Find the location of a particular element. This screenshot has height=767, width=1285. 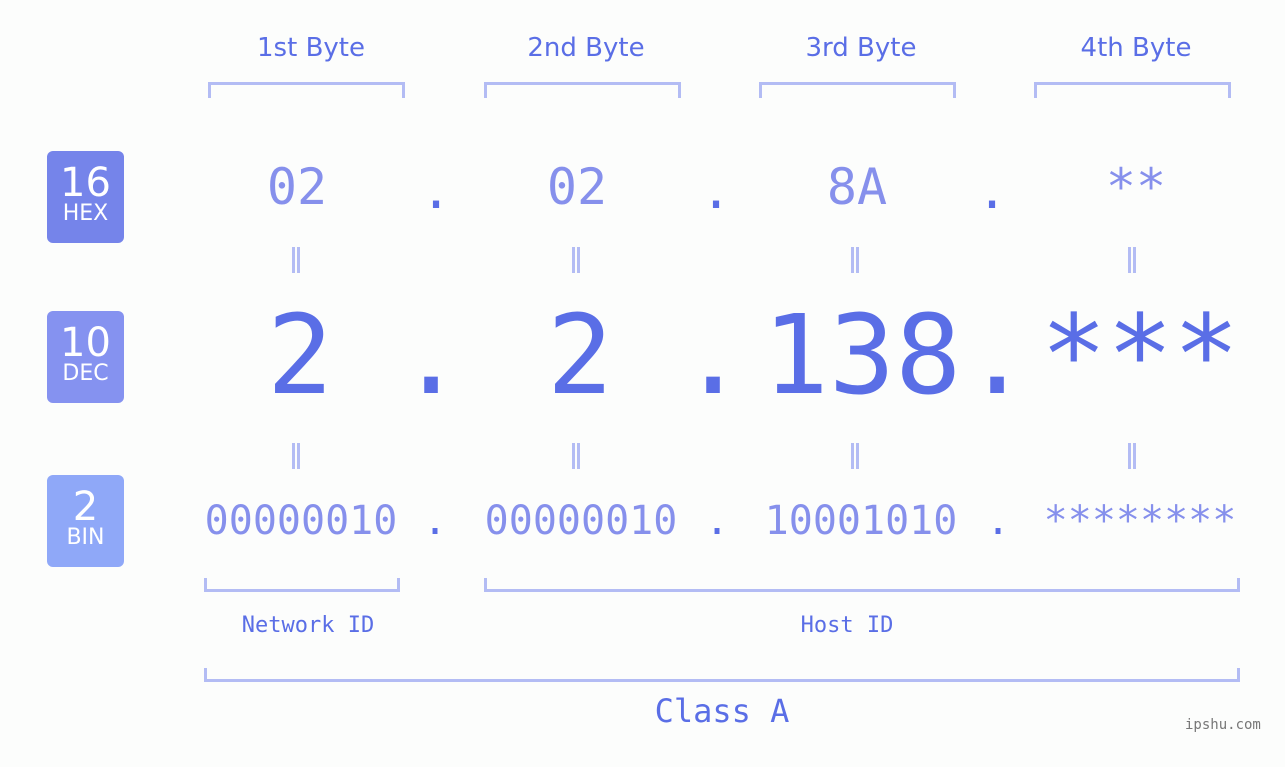

hex-value-4: ** is located at coordinates (1136, 187).